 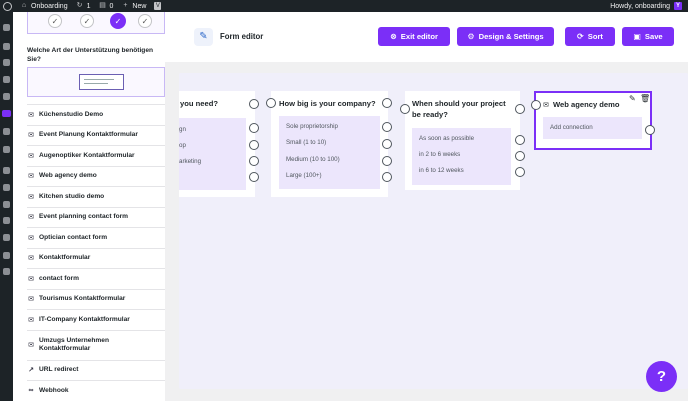 I want to click on endpoint-card-web-agency-demo: ✉ Web agency demo ✎ 🗑 Add connection, so click(x=593, y=120).